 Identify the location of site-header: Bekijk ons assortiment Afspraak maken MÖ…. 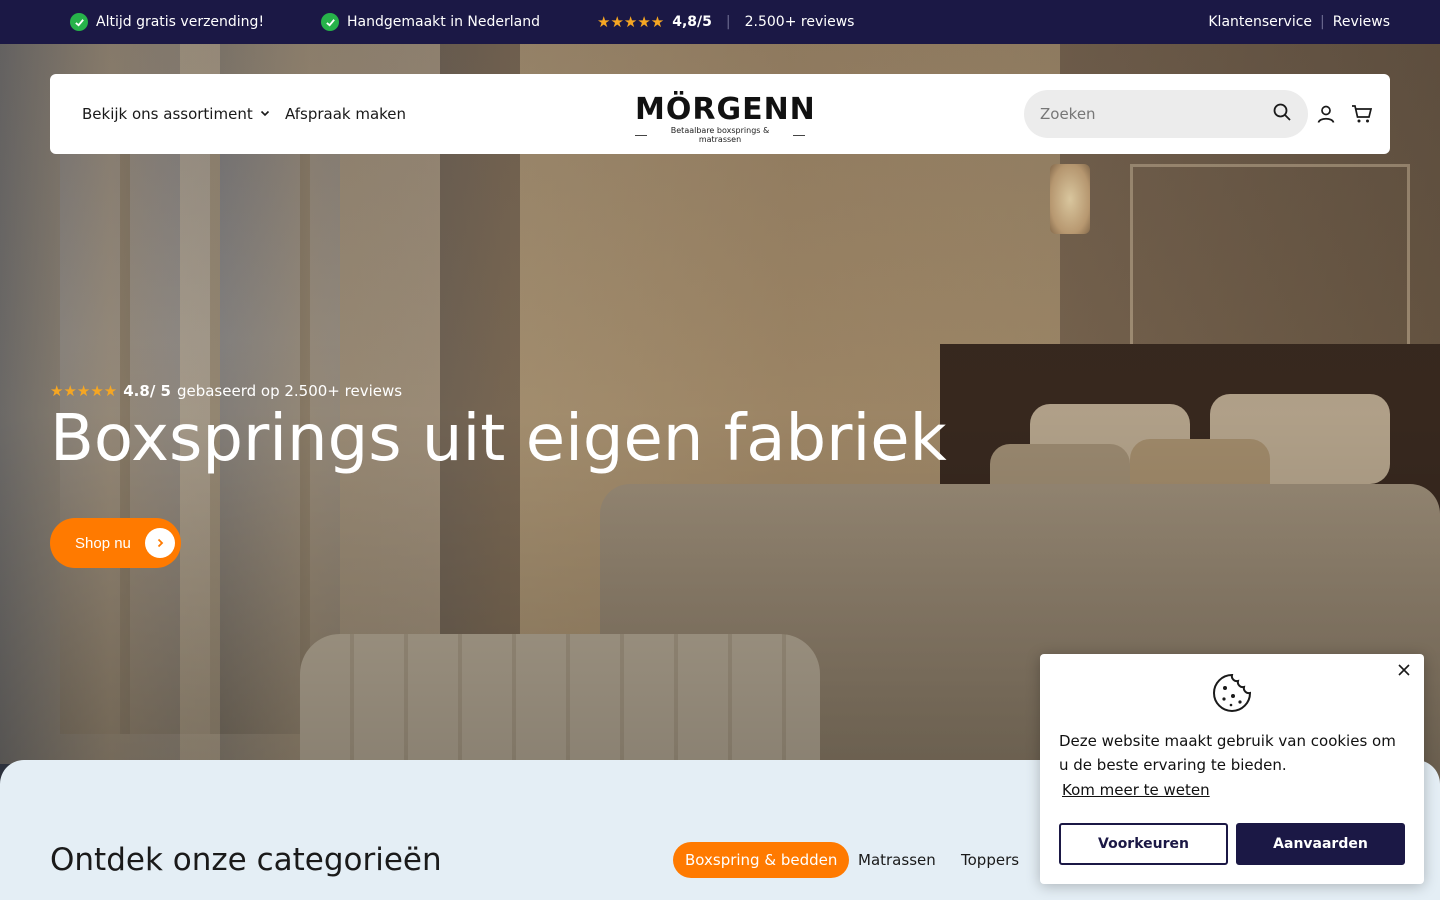
(720, 114).